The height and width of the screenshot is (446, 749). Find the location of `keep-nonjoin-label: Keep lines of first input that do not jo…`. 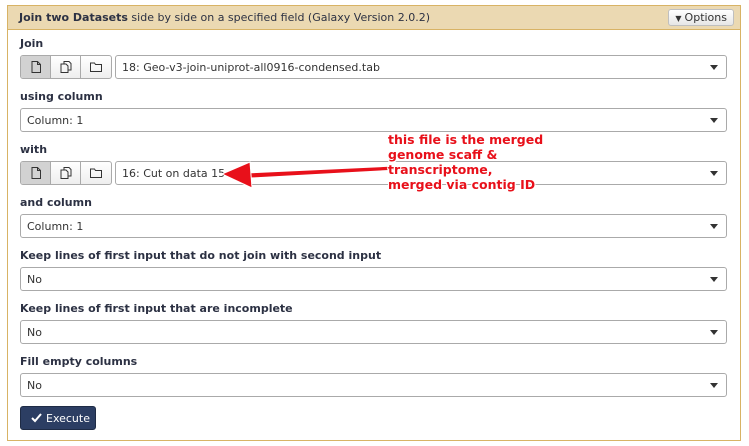

keep-nonjoin-label: Keep lines of first input that do not jo… is located at coordinates (201, 255).